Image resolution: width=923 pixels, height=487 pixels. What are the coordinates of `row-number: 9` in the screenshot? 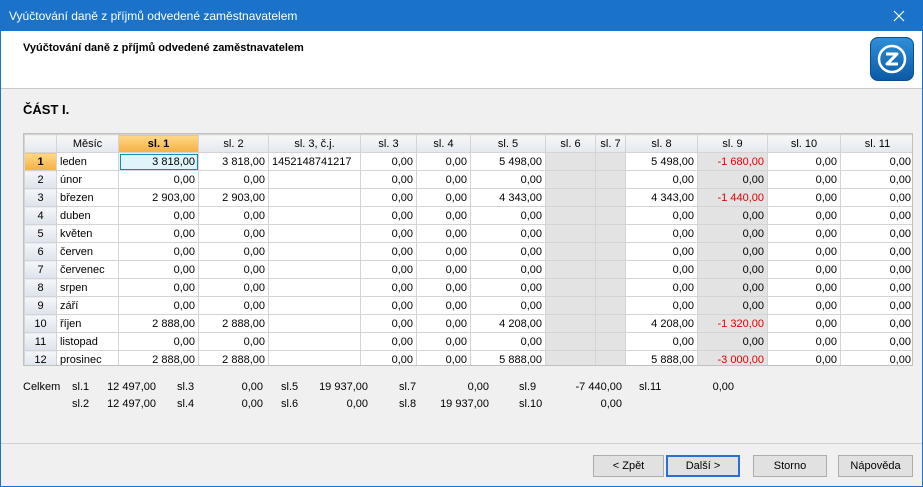 It's located at (40, 305).